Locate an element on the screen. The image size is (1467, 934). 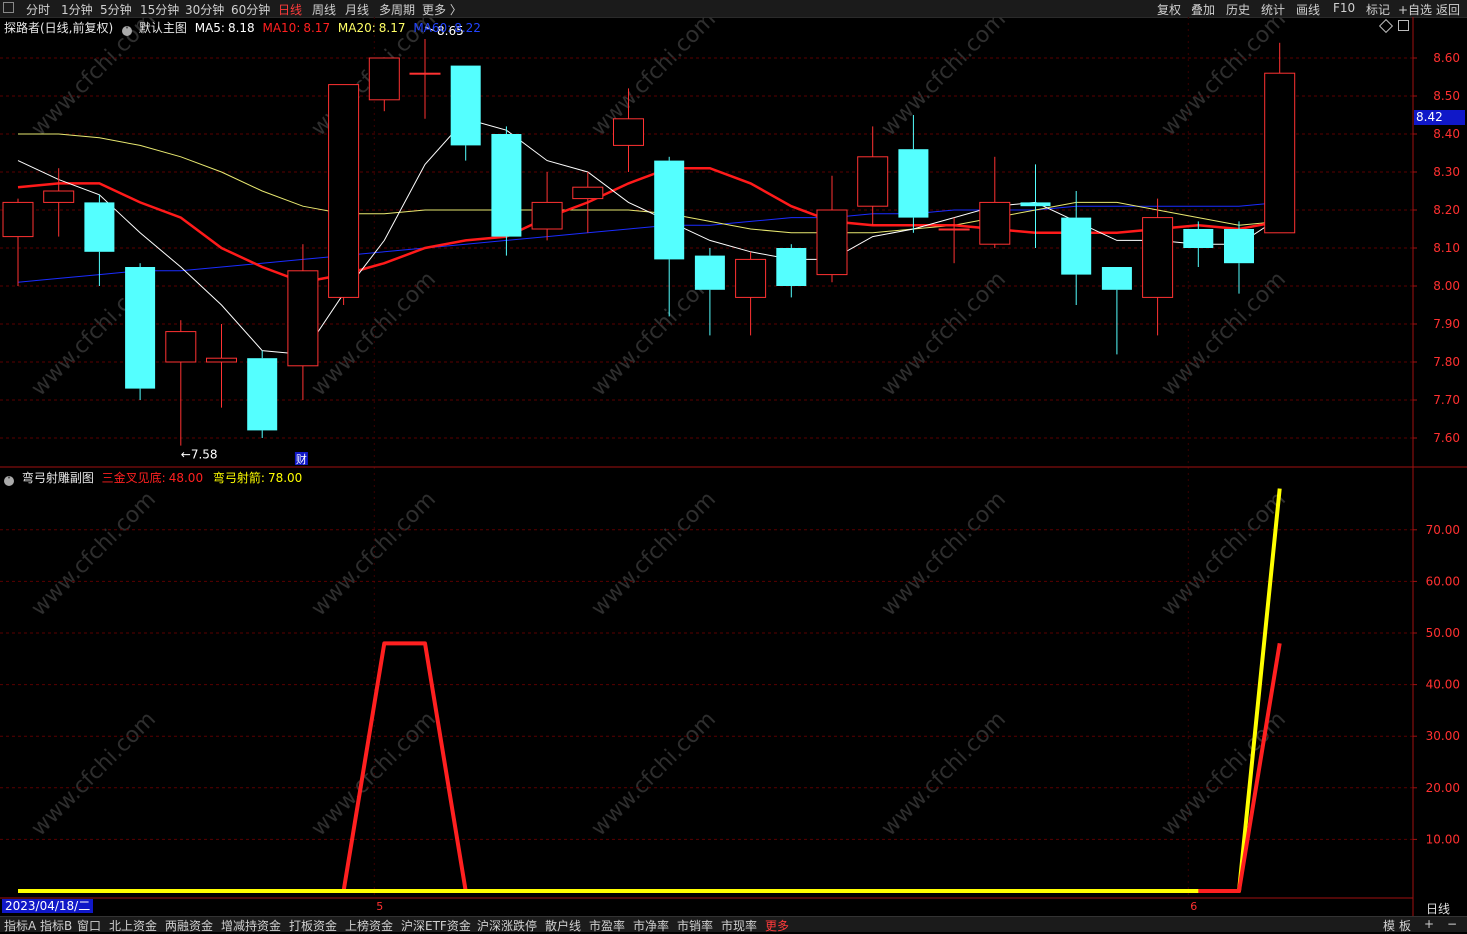
price-tick-label: 8.10 is located at coordinates (1446, 248).